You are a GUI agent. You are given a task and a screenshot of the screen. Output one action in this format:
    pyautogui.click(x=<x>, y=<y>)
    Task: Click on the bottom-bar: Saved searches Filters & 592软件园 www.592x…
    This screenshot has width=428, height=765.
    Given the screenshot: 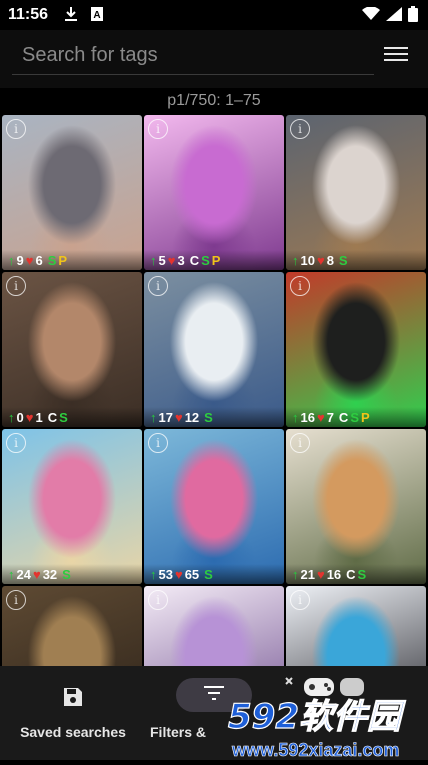 What is the action you would take?
    pyautogui.click(x=214, y=713)
    